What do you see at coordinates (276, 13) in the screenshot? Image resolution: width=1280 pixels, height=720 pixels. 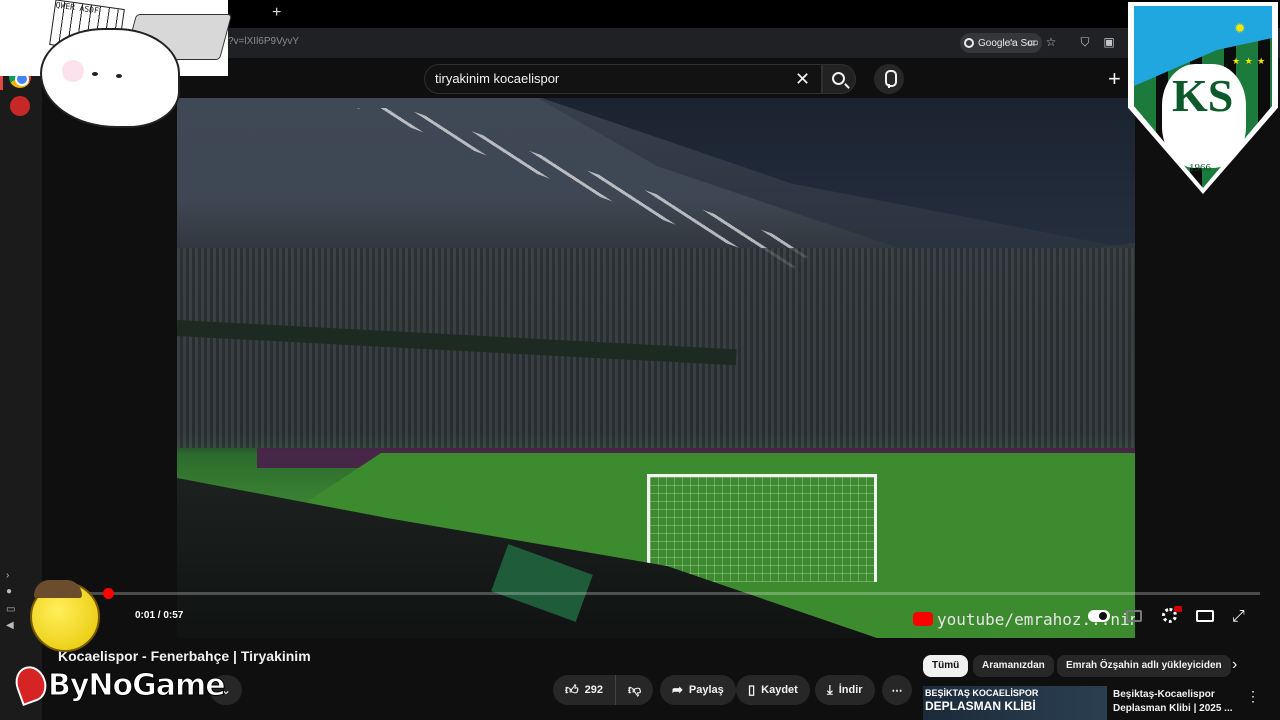 I see `new-tab-button: +` at bounding box center [276, 13].